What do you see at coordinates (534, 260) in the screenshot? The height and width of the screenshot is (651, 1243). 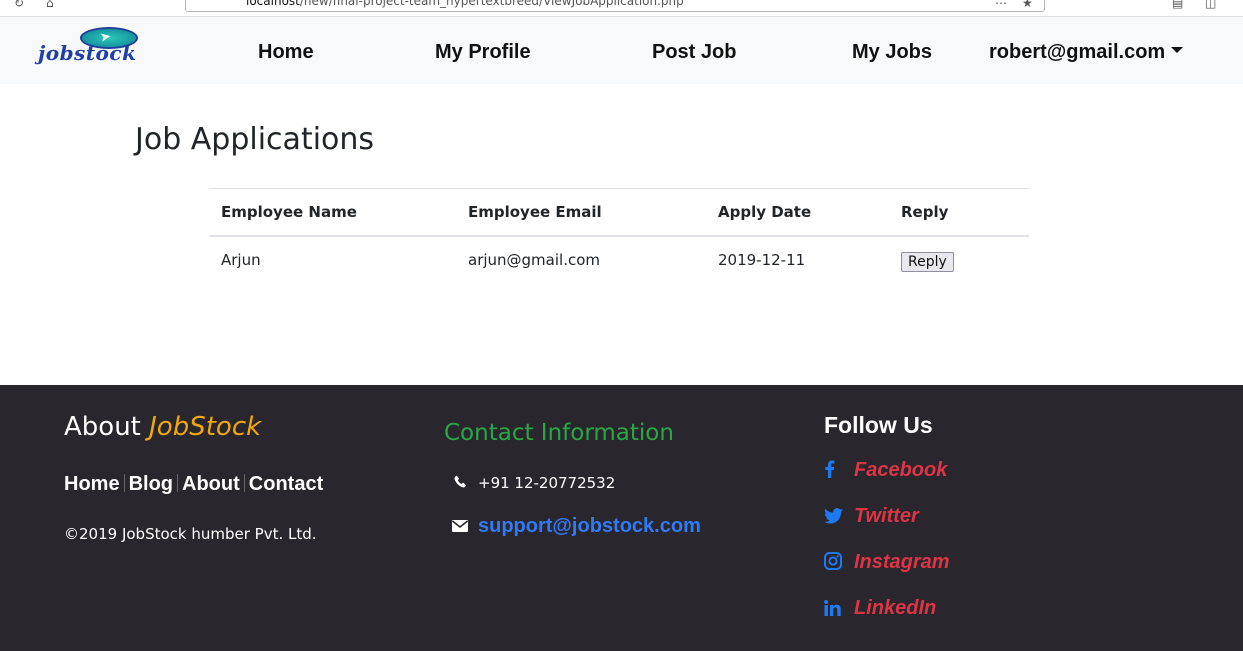 I see `cell-employee-email: arjun@gmail.com` at bounding box center [534, 260].